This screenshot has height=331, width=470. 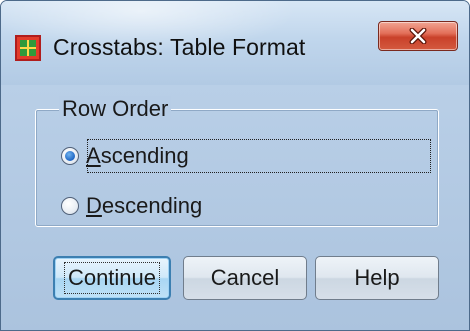 What do you see at coordinates (115, 109) in the screenshot?
I see `row-order-legend: Row Order` at bounding box center [115, 109].